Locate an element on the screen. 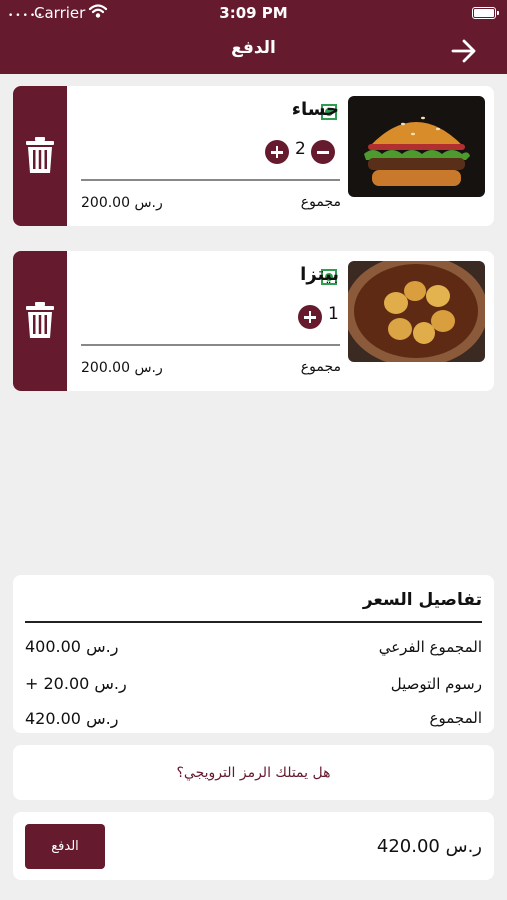 Image resolution: width=507 pixels, height=900 pixels. item-name: حساء is located at coordinates (315, 109).